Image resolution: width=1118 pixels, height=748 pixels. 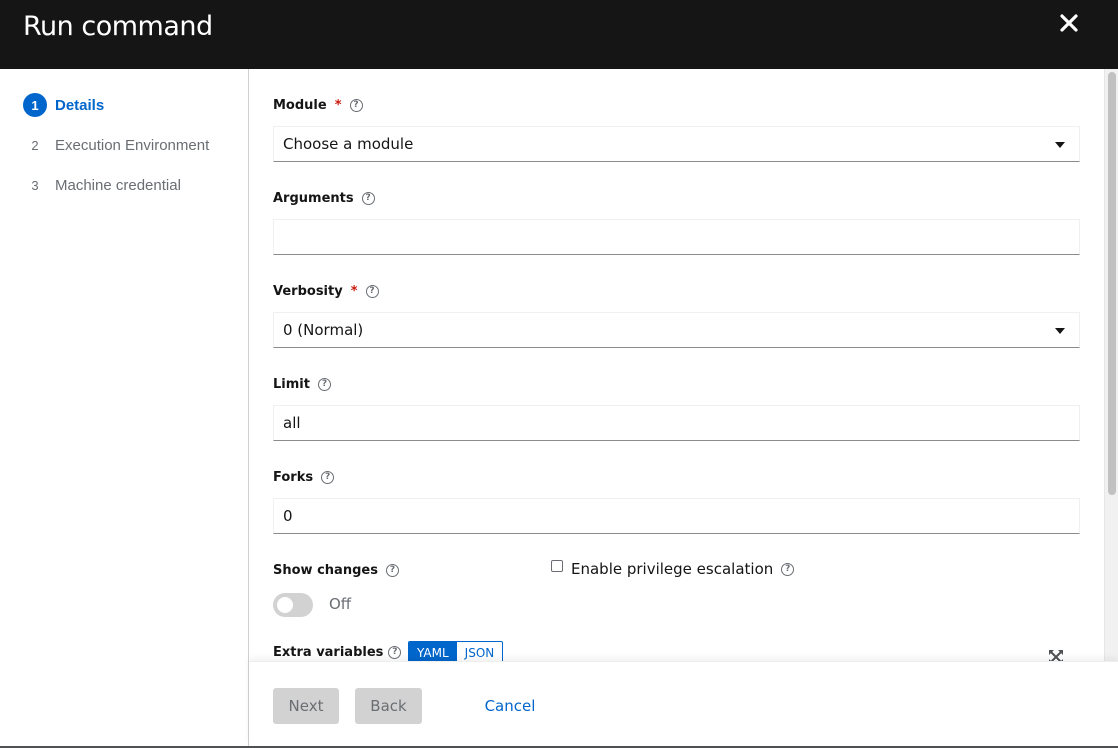 What do you see at coordinates (118, 185) in the screenshot?
I see `step-label: Machine credential` at bounding box center [118, 185].